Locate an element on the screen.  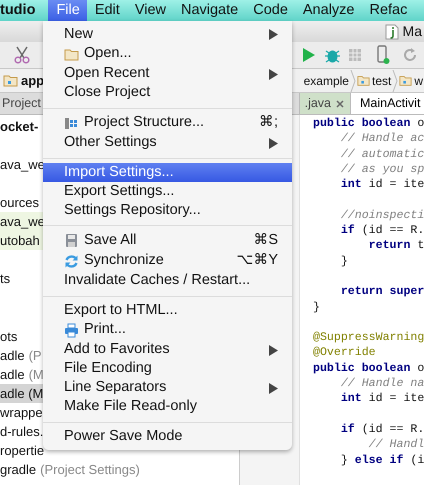
code-line: return t is located at coordinates (396, 246).